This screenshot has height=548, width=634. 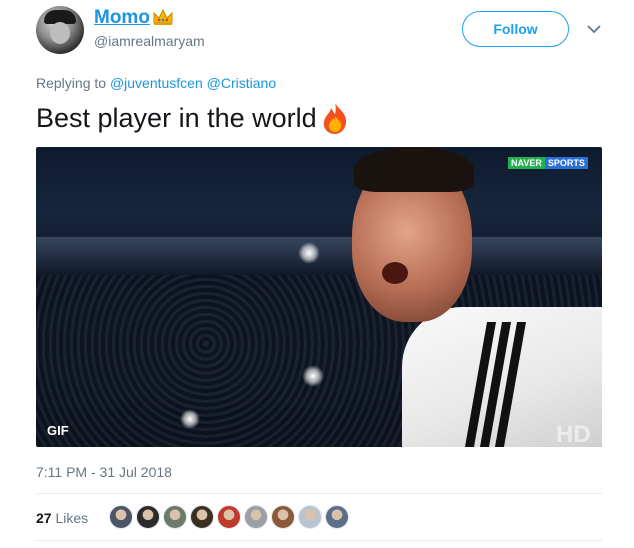 I want to click on broadcaster-logo: NAVER SPORTS, so click(x=548, y=163).